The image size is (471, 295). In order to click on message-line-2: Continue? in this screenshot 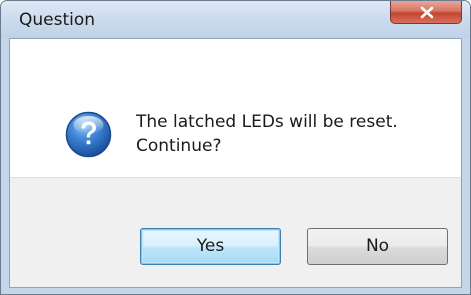, I will do `click(179, 146)`.